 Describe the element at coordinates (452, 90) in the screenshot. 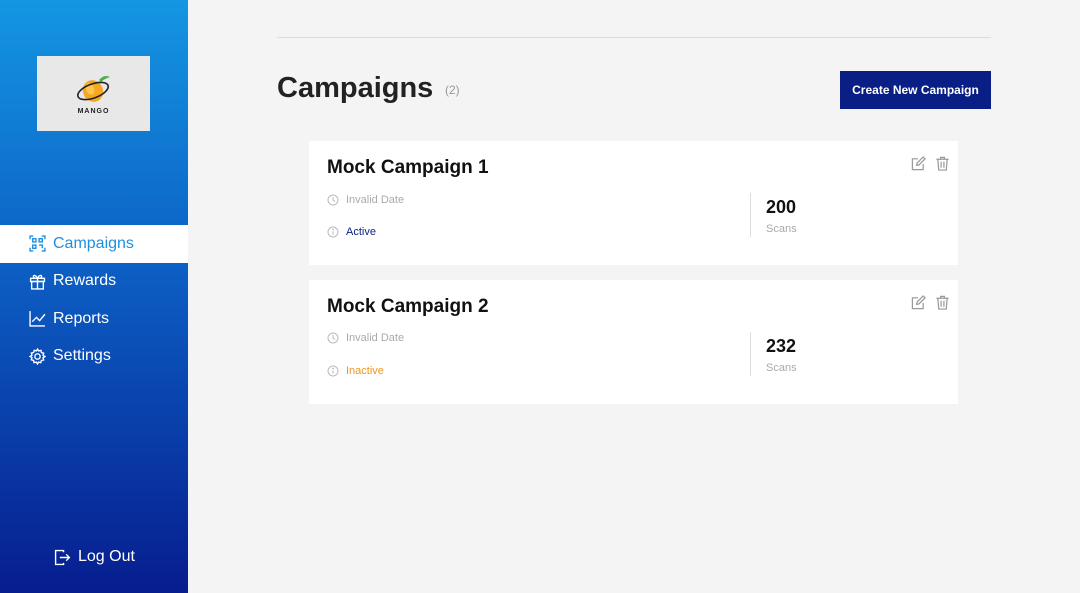

I see `campaign-count: (2)` at that location.